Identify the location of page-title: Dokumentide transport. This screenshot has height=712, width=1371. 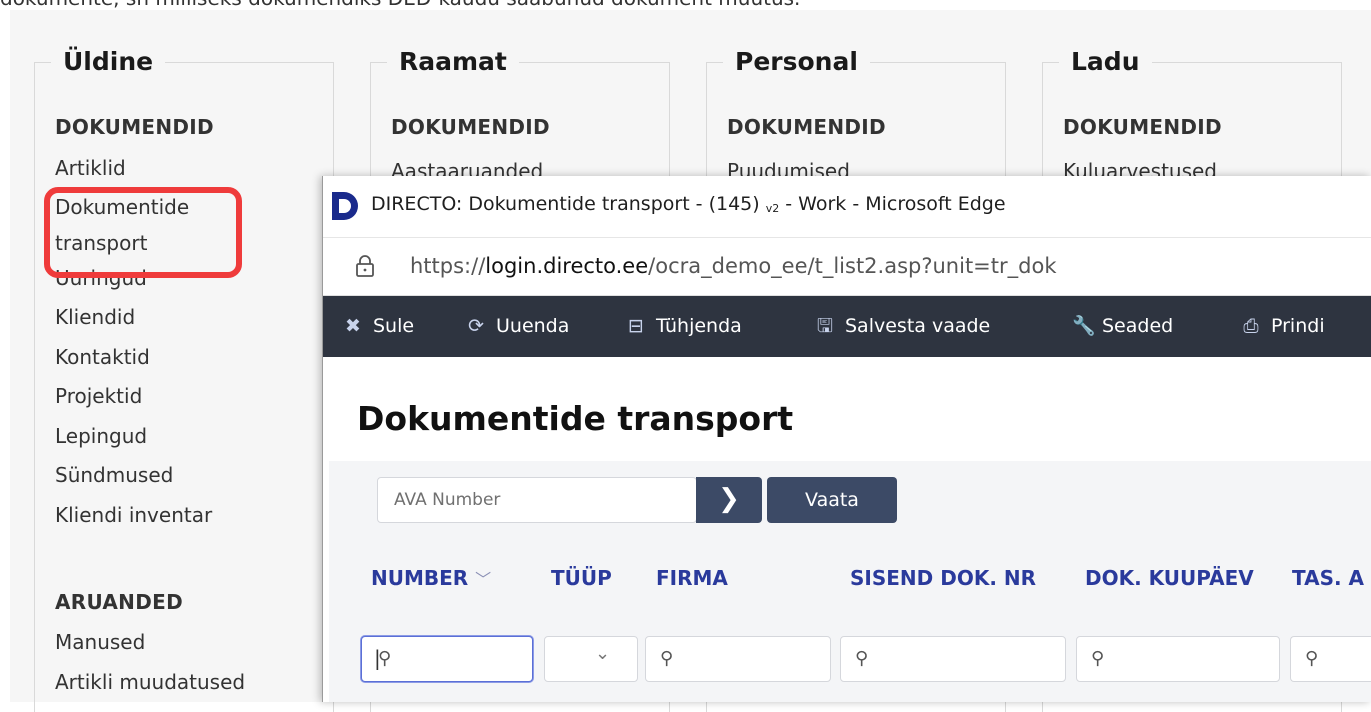
(575, 418).